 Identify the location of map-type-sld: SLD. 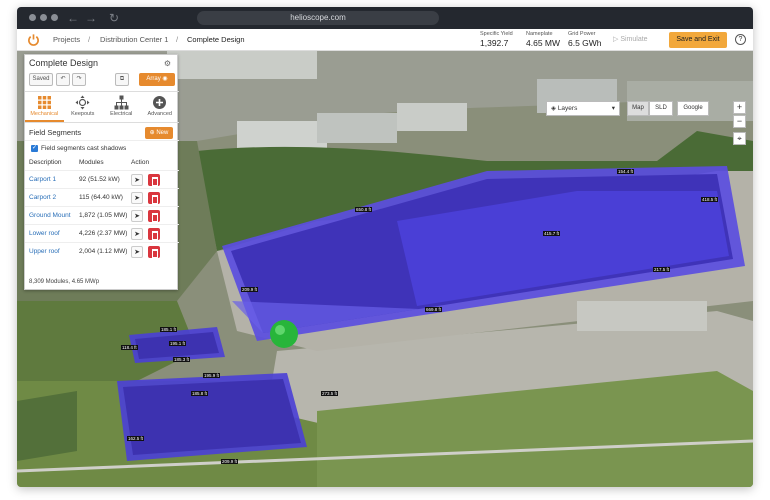
(661, 108).